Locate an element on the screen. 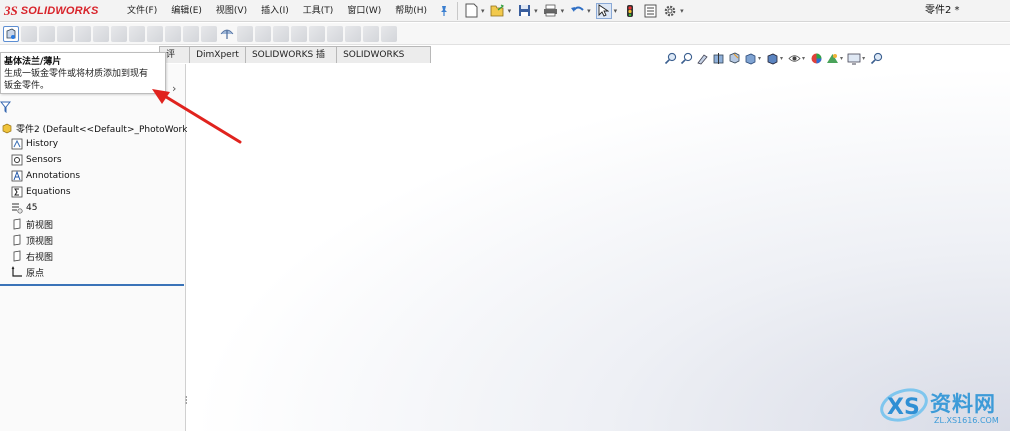 This screenshot has width=1010, height=431. menu-tools: 工具(T) is located at coordinates (318, 11).